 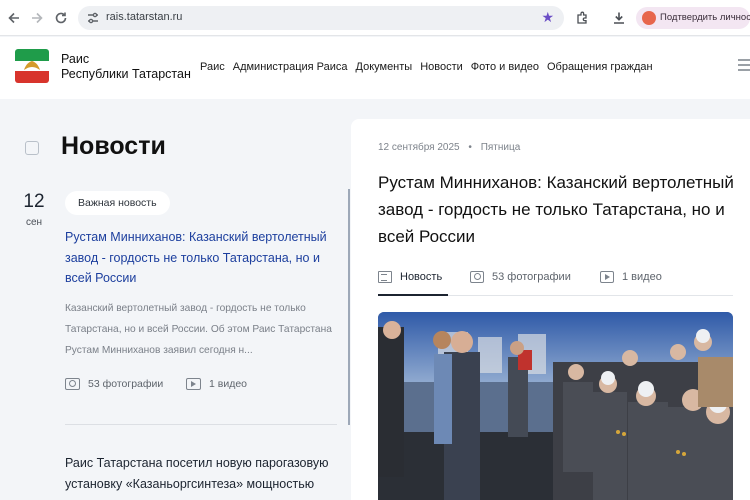 I want to click on reload-icon, so click(x=61, y=18).